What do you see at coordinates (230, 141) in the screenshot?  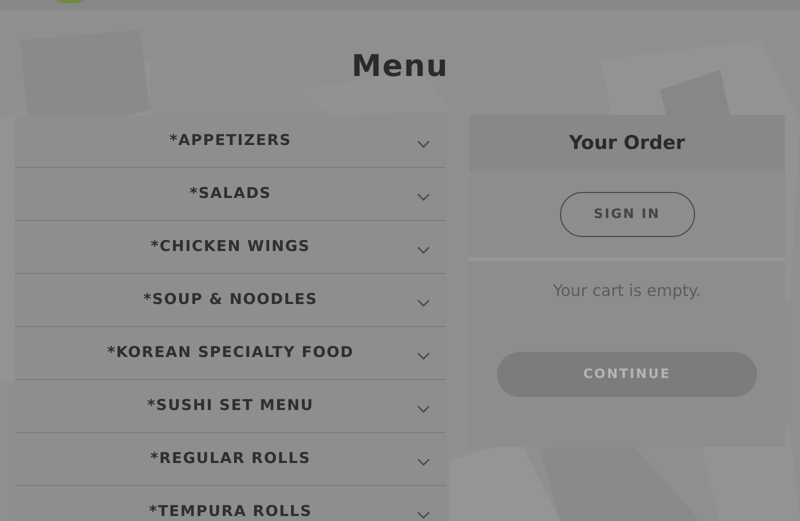 I see `category-row: *APPETIZERS` at bounding box center [230, 141].